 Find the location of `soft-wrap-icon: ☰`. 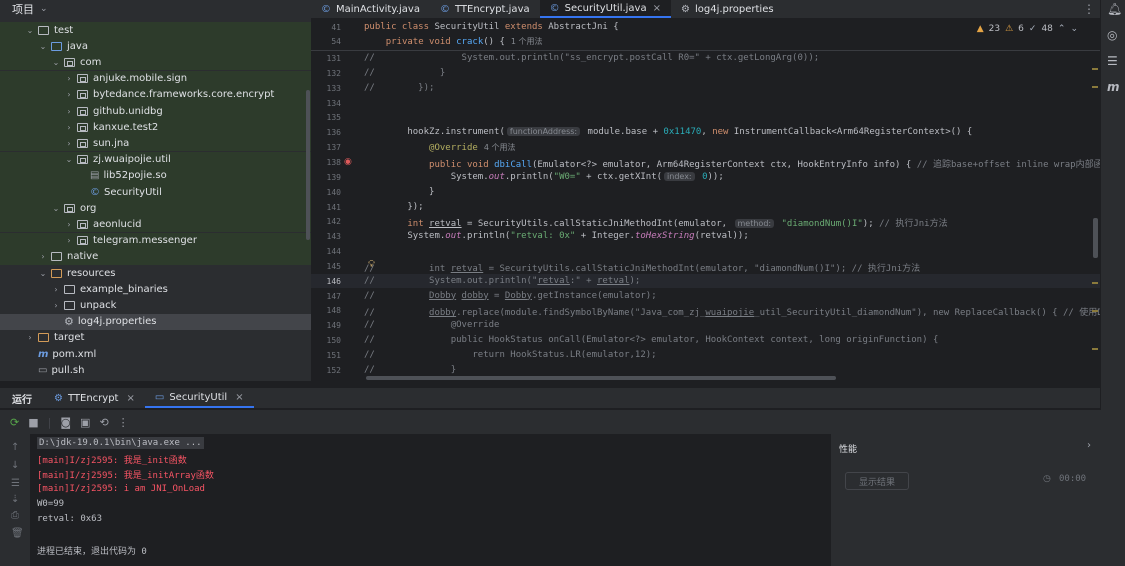

soft-wrap-icon: ☰ is located at coordinates (15, 483).